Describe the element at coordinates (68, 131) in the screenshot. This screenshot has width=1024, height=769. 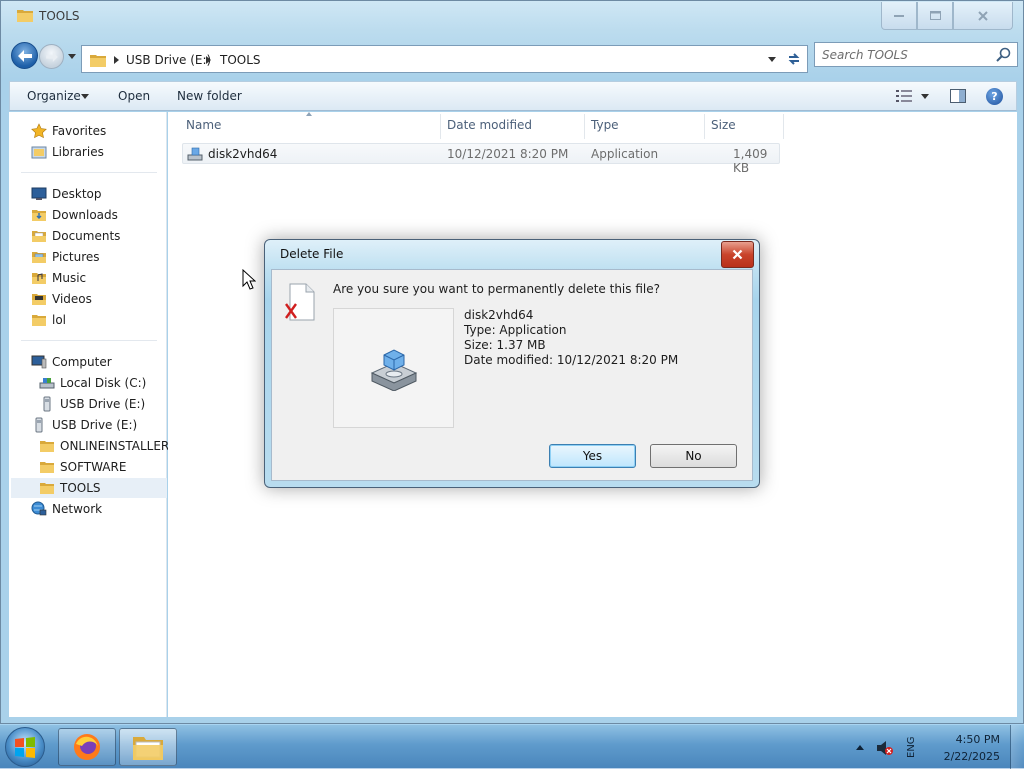
I see `nav-item-favorites: Favorites` at that location.